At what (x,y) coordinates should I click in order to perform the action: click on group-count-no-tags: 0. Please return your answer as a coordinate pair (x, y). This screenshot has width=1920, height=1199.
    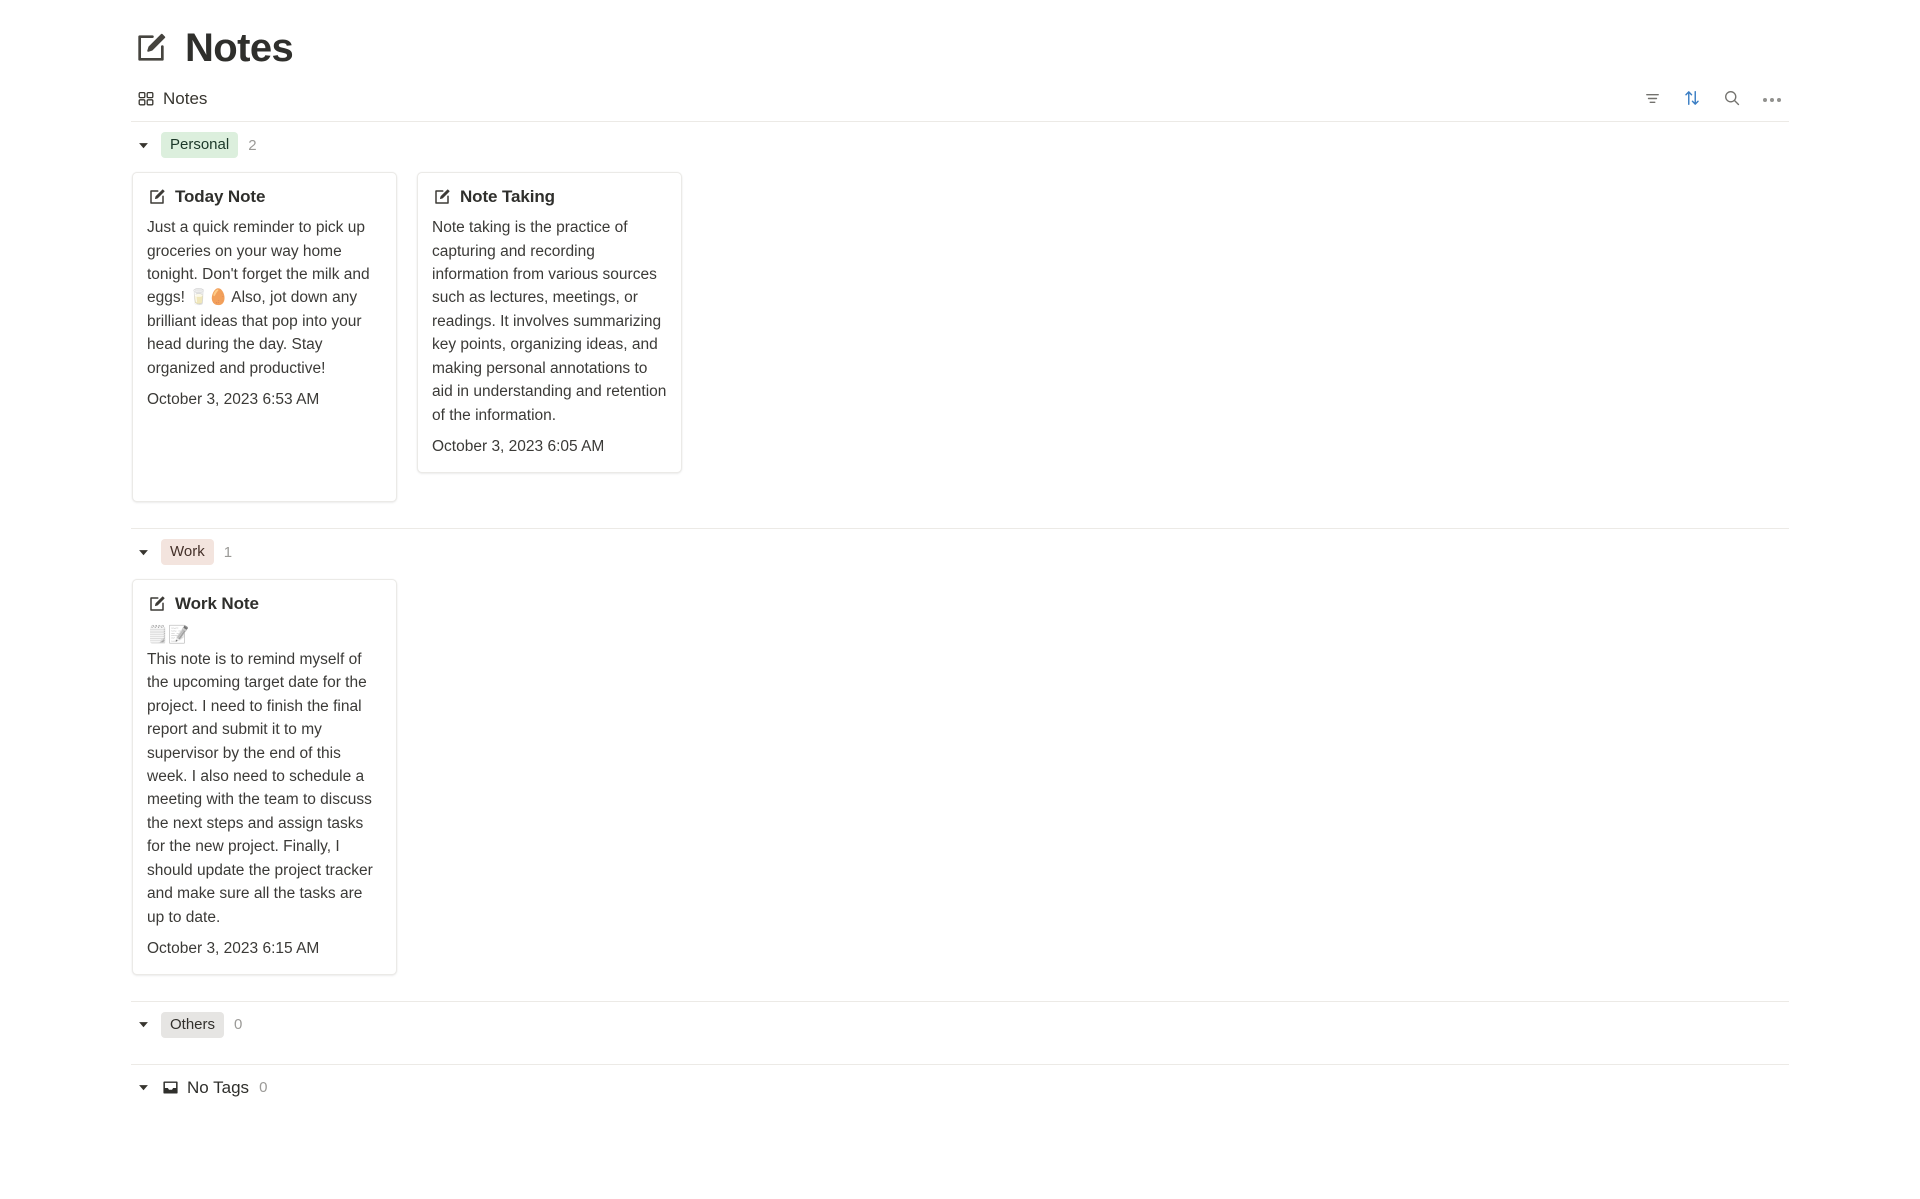
    Looking at the image, I should click on (263, 1088).